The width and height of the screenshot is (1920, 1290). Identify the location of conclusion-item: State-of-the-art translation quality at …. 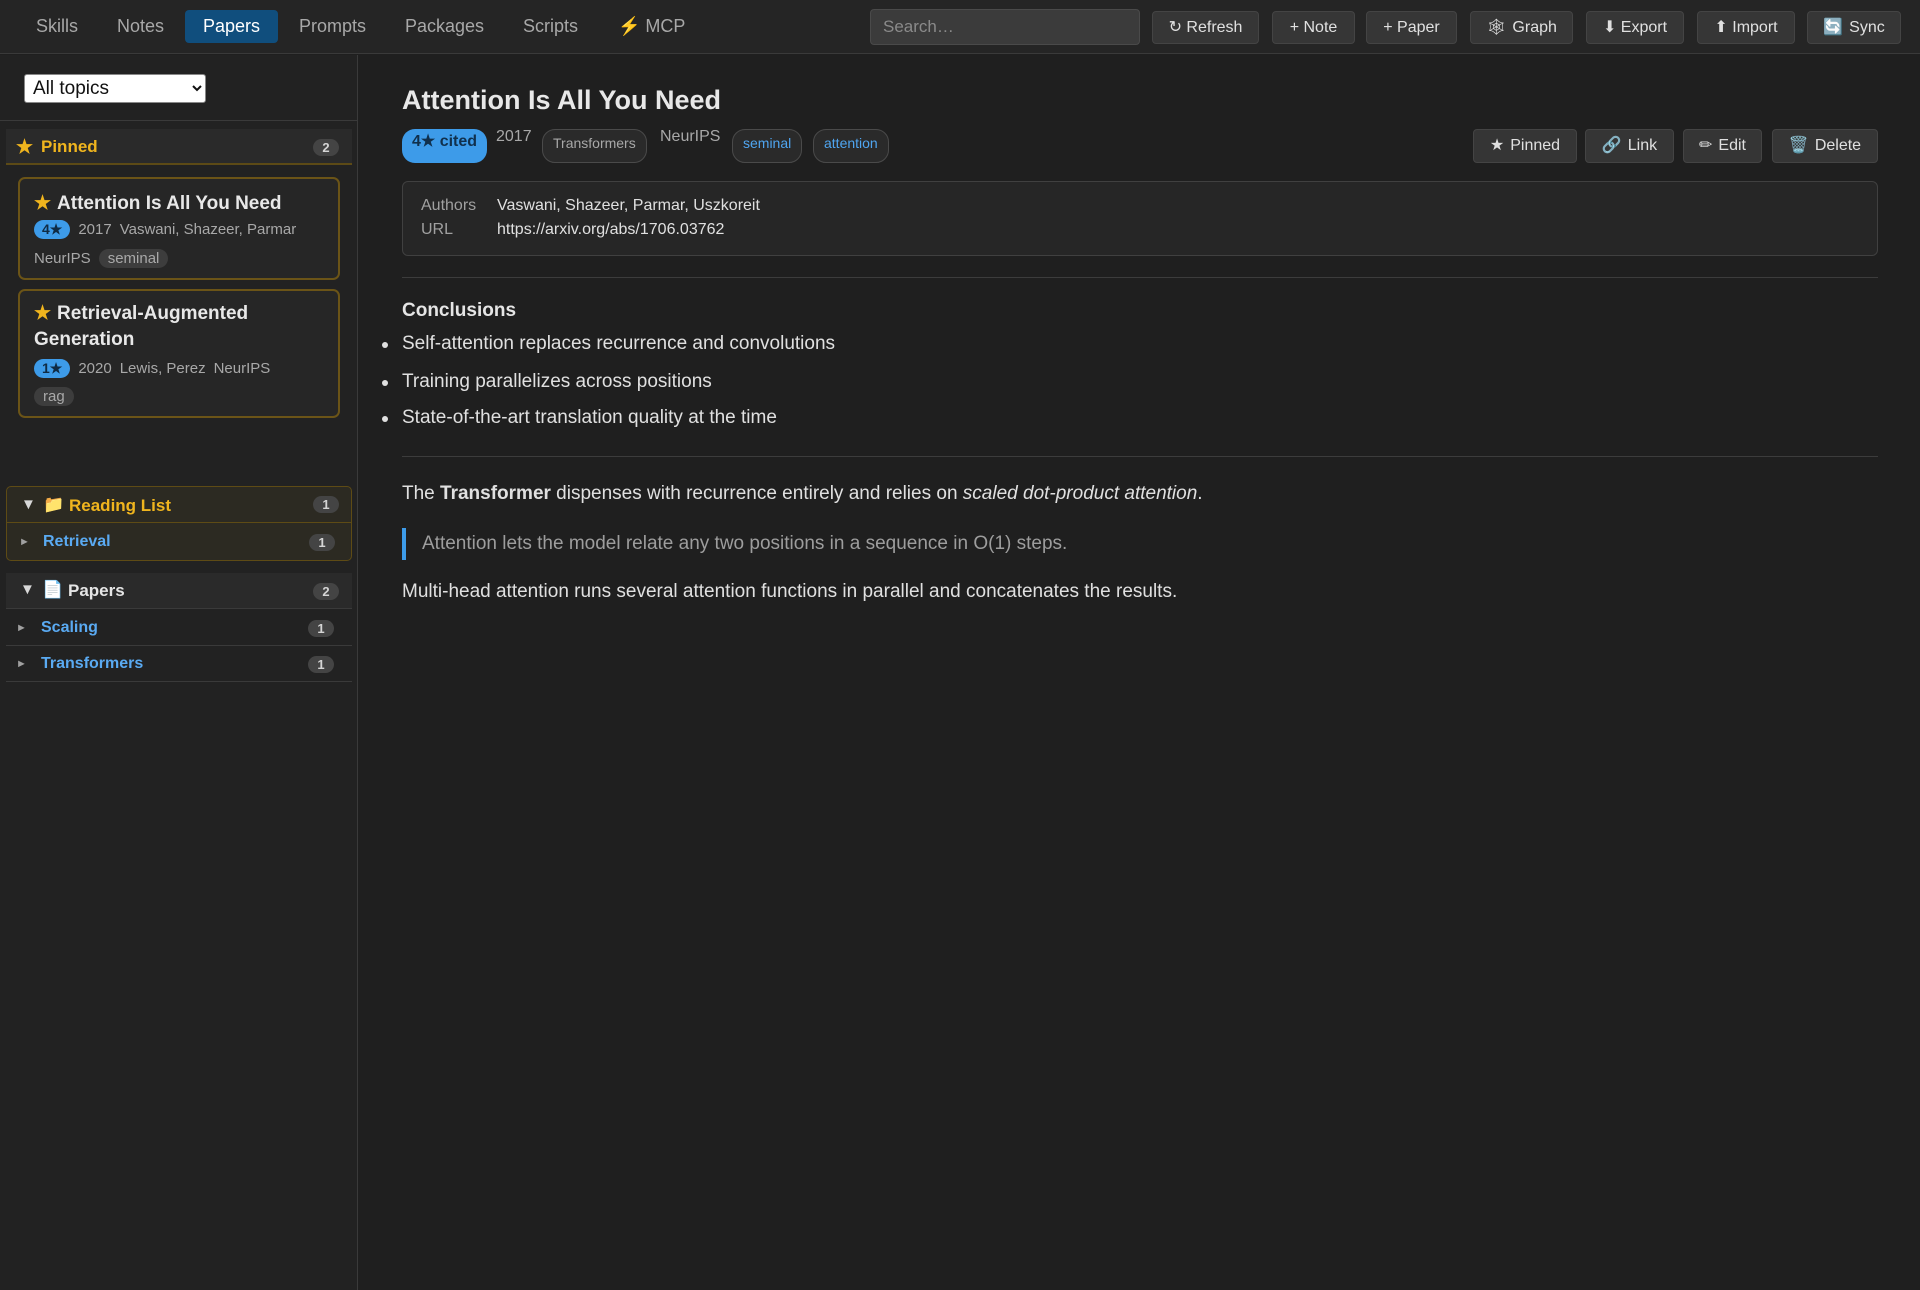
(579, 417).